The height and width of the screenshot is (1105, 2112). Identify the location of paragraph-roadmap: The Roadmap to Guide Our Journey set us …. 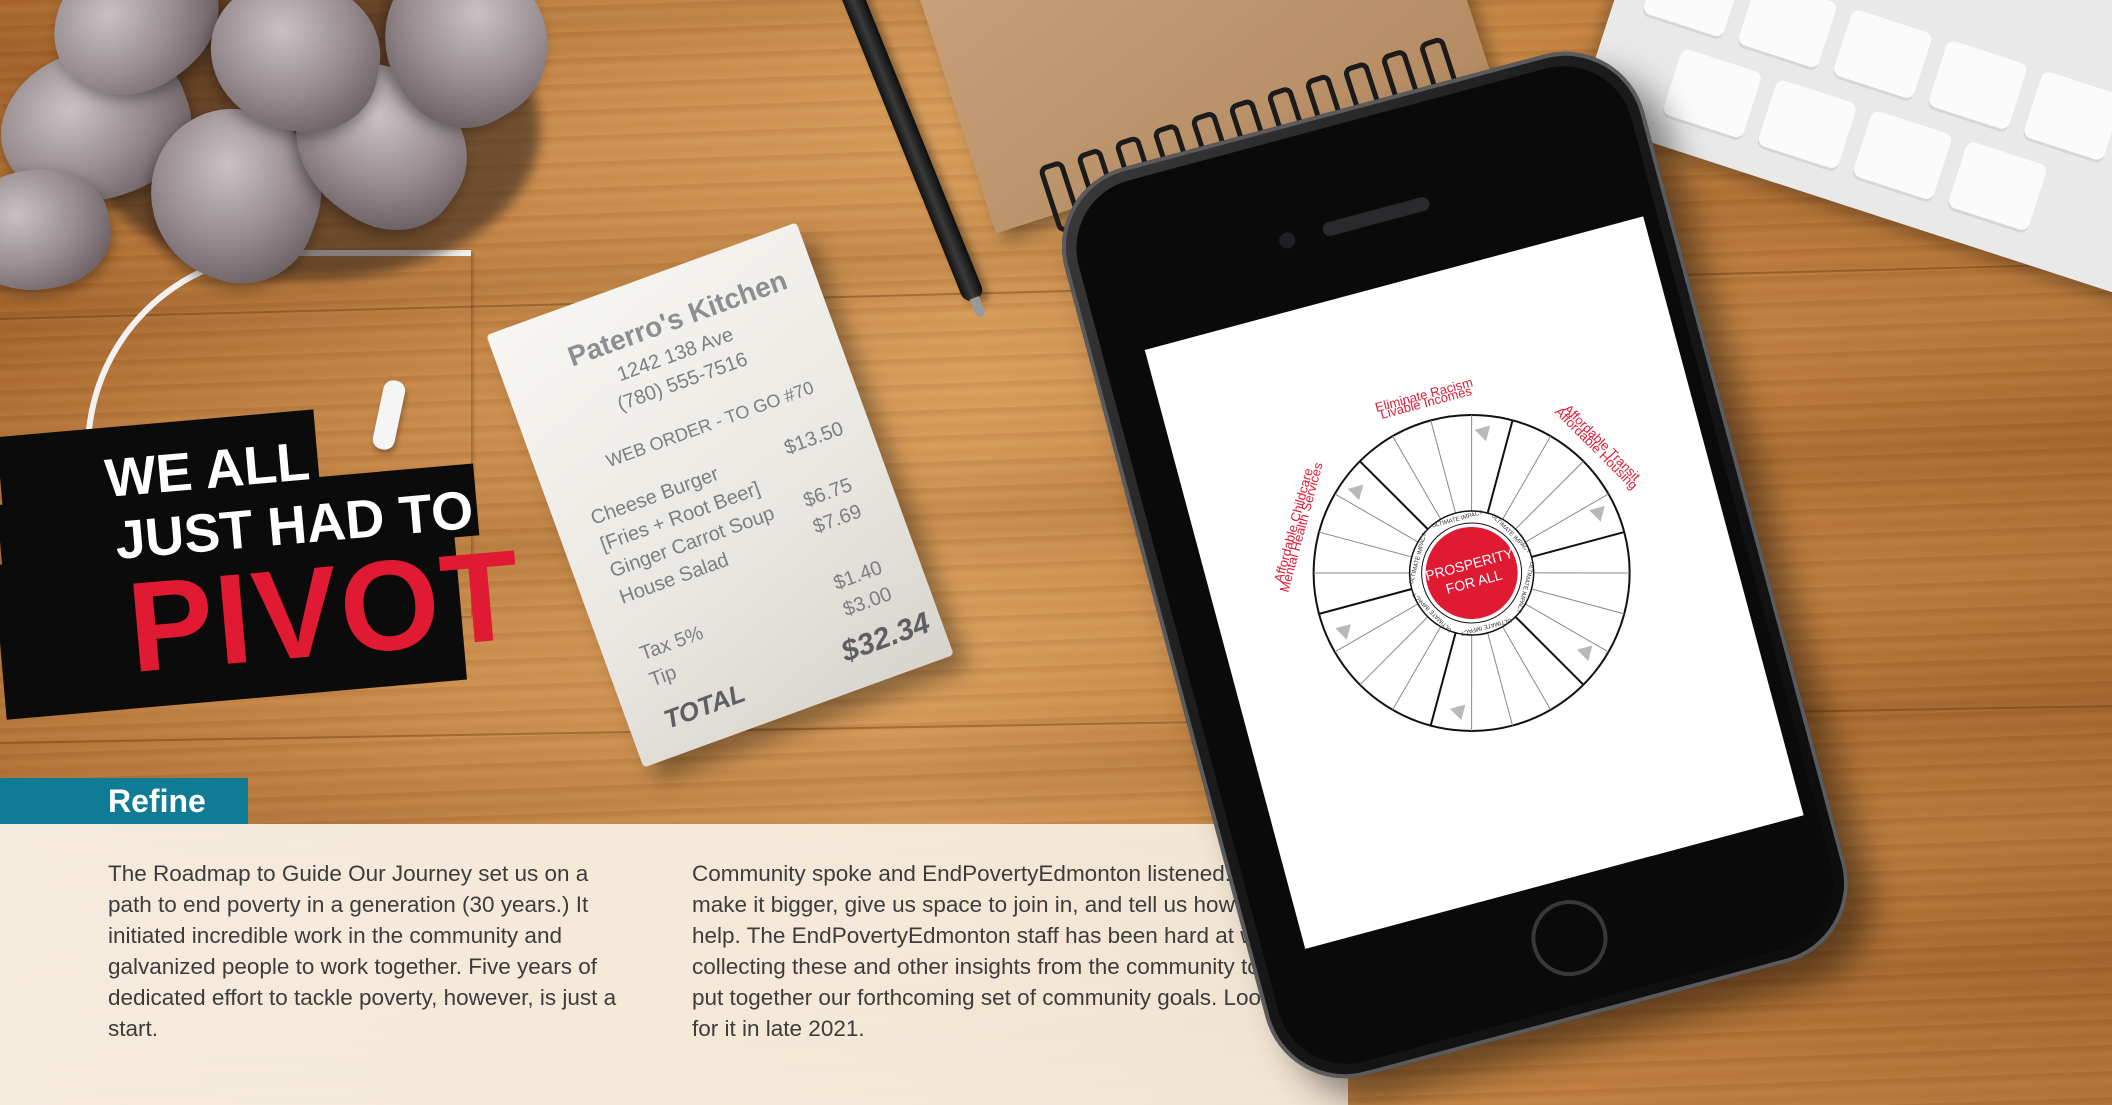
(362, 951).